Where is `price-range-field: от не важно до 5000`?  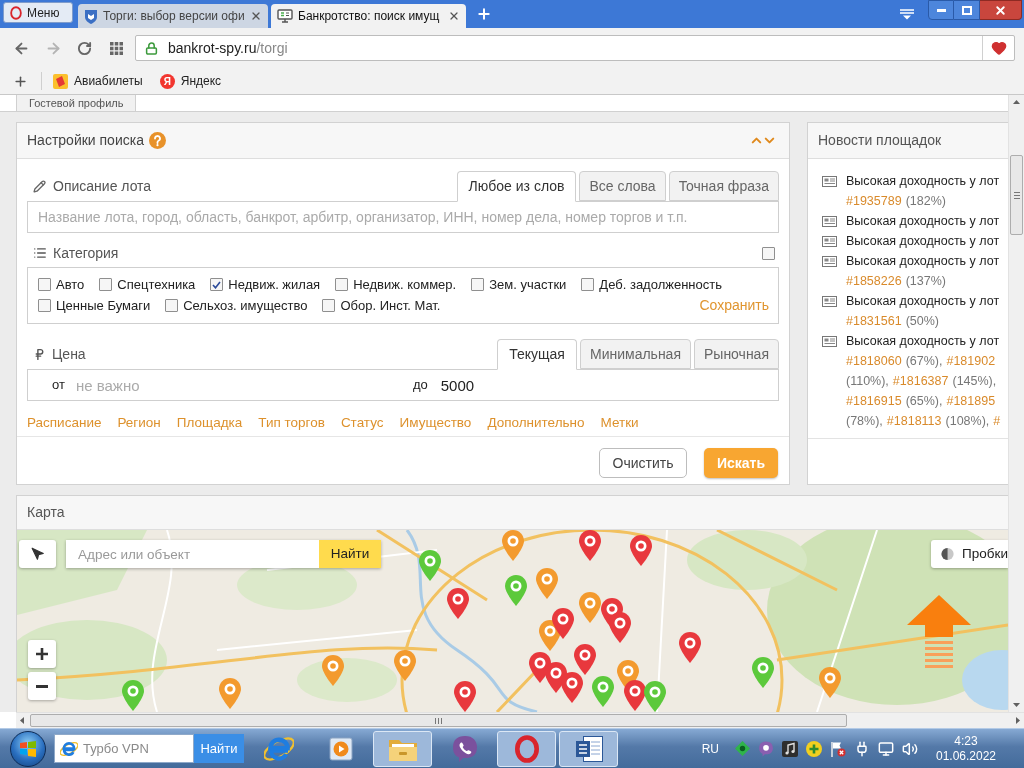
price-range-field: от не важно до 5000 is located at coordinates (403, 385).